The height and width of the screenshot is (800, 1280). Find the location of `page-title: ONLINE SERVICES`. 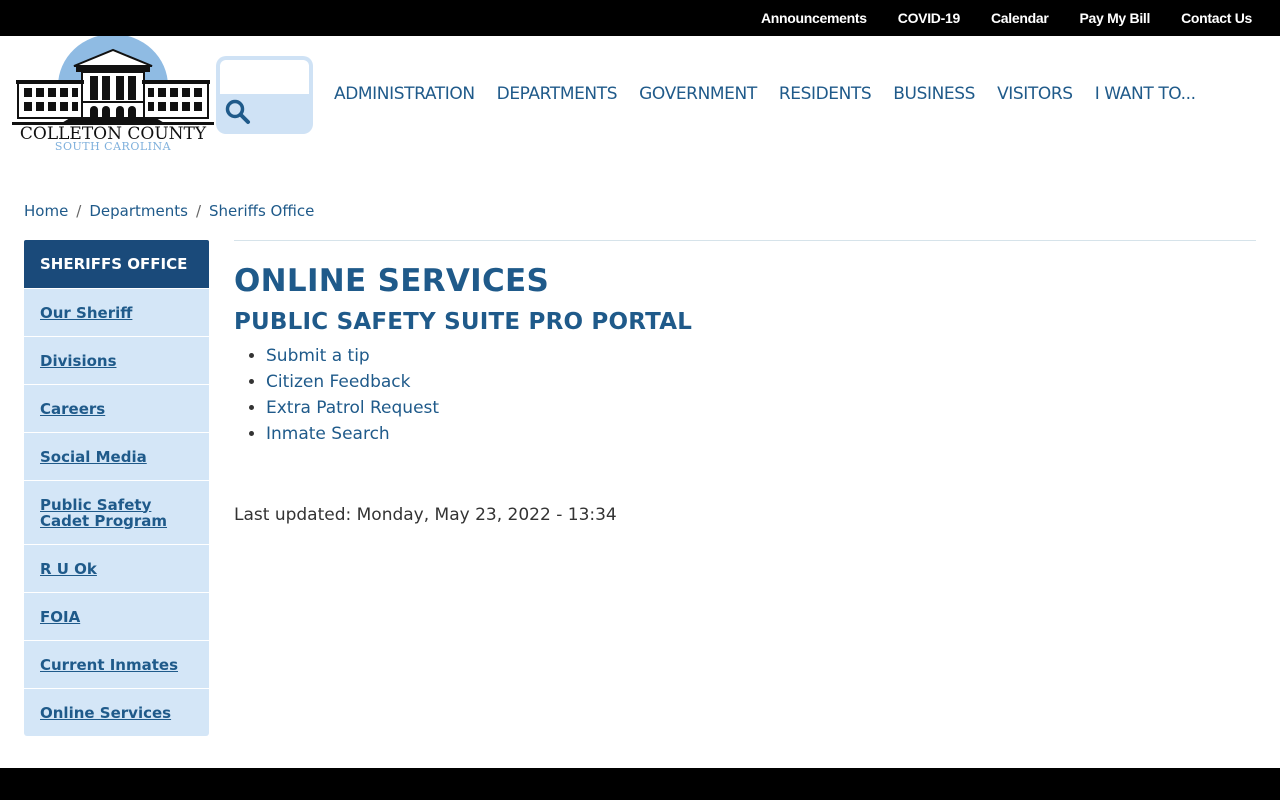

page-title: ONLINE SERVICES is located at coordinates (392, 281).